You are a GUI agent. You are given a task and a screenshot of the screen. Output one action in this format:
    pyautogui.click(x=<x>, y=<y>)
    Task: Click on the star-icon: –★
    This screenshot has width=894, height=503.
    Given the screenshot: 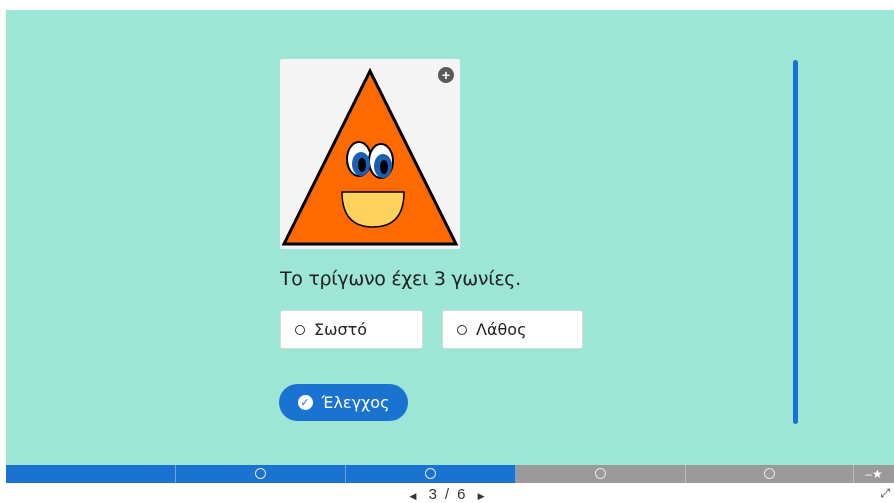 What is the action you would take?
    pyautogui.click(x=874, y=474)
    